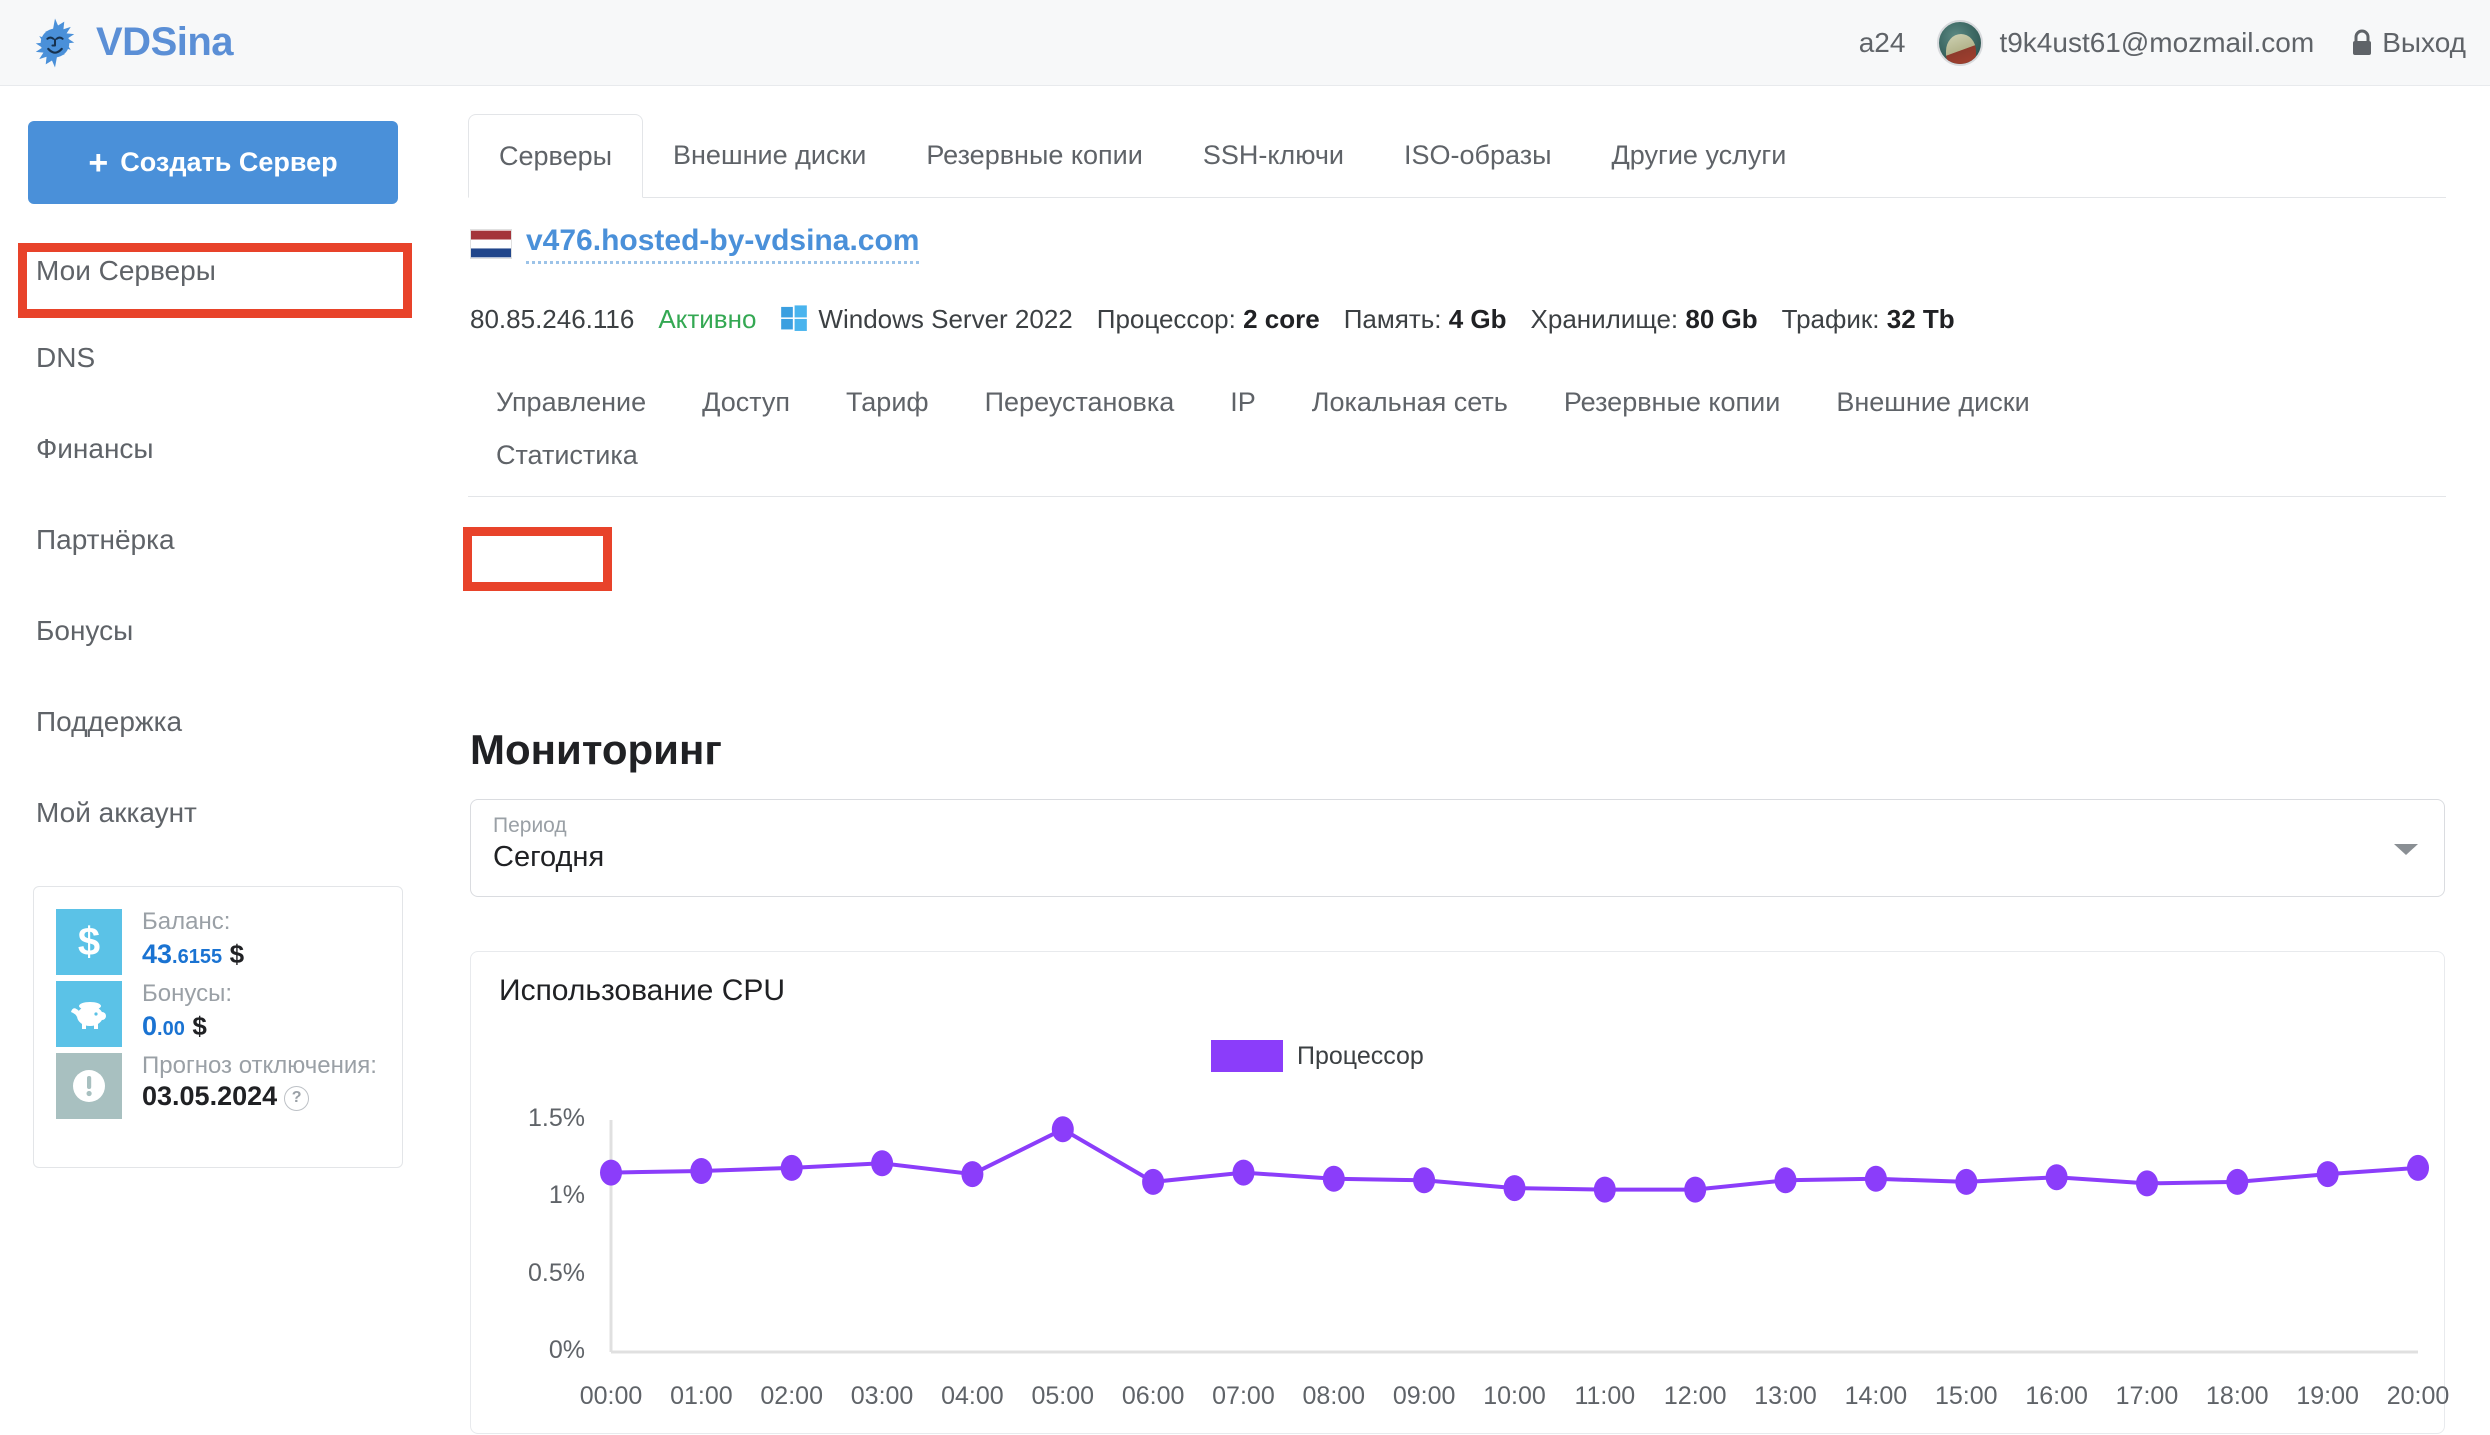 The width and height of the screenshot is (2490, 1435). What do you see at coordinates (89, 1014) in the screenshot?
I see `piggy-bank-icon` at bounding box center [89, 1014].